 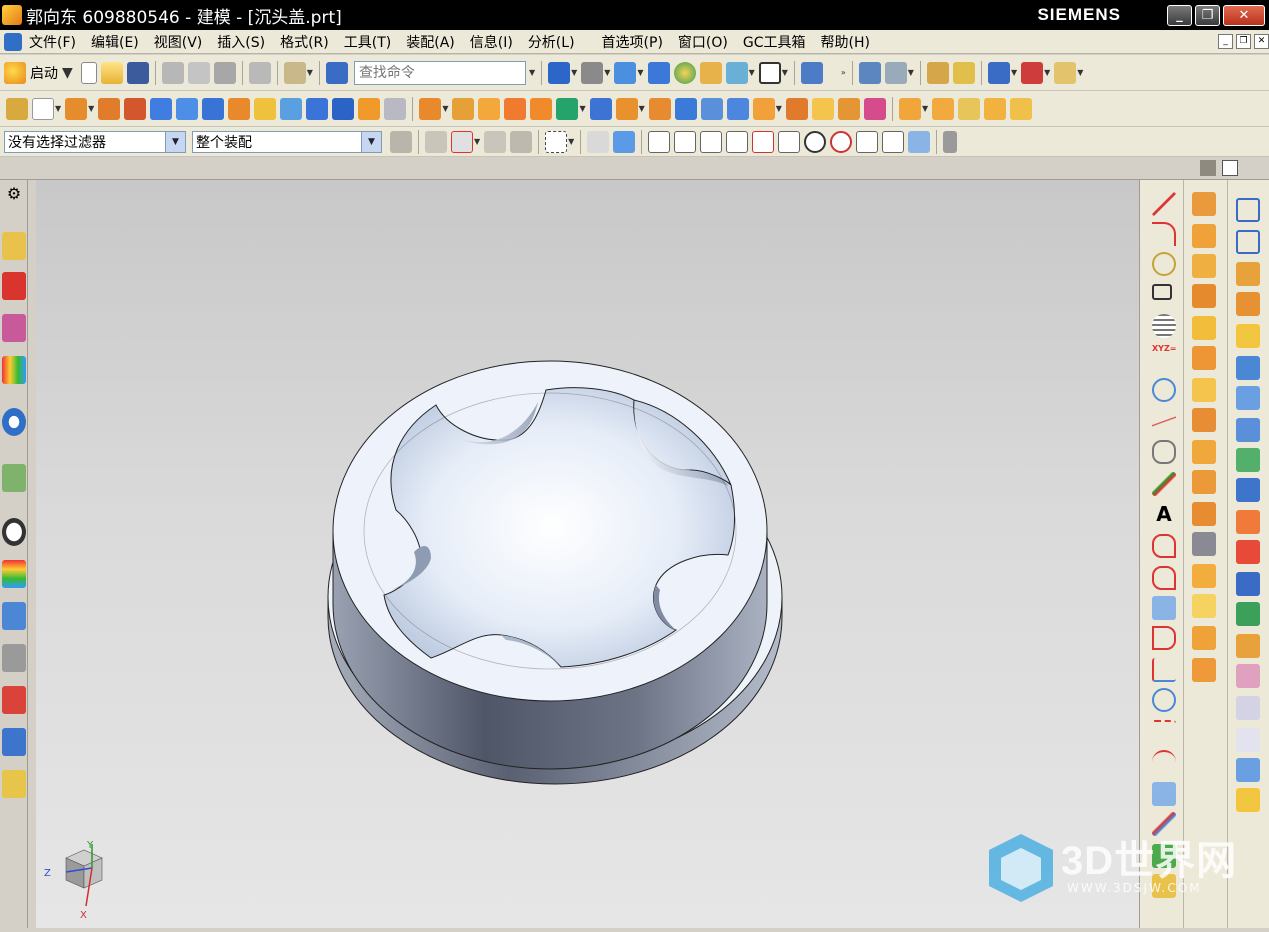 I want to click on layer-icon, so click(x=710, y=72).